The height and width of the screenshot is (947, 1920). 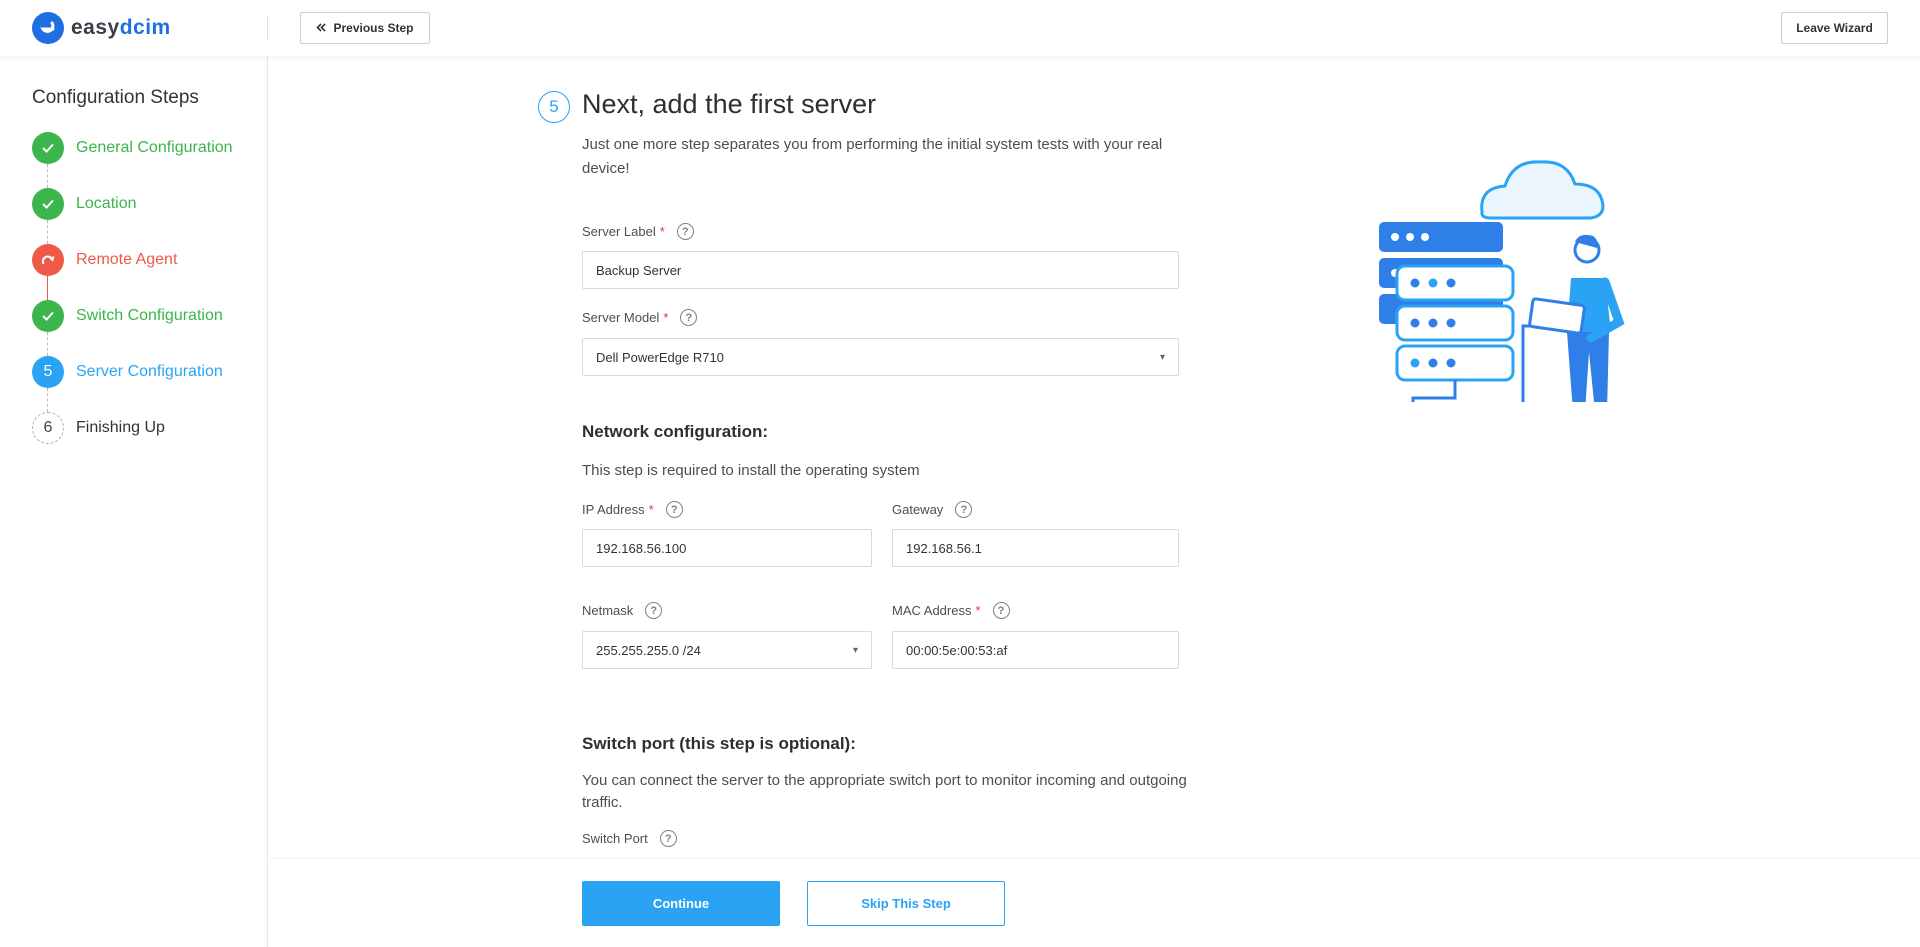 What do you see at coordinates (613, 509) in the screenshot?
I see `field-label-text: IP Address` at bounding box center [613, 509].